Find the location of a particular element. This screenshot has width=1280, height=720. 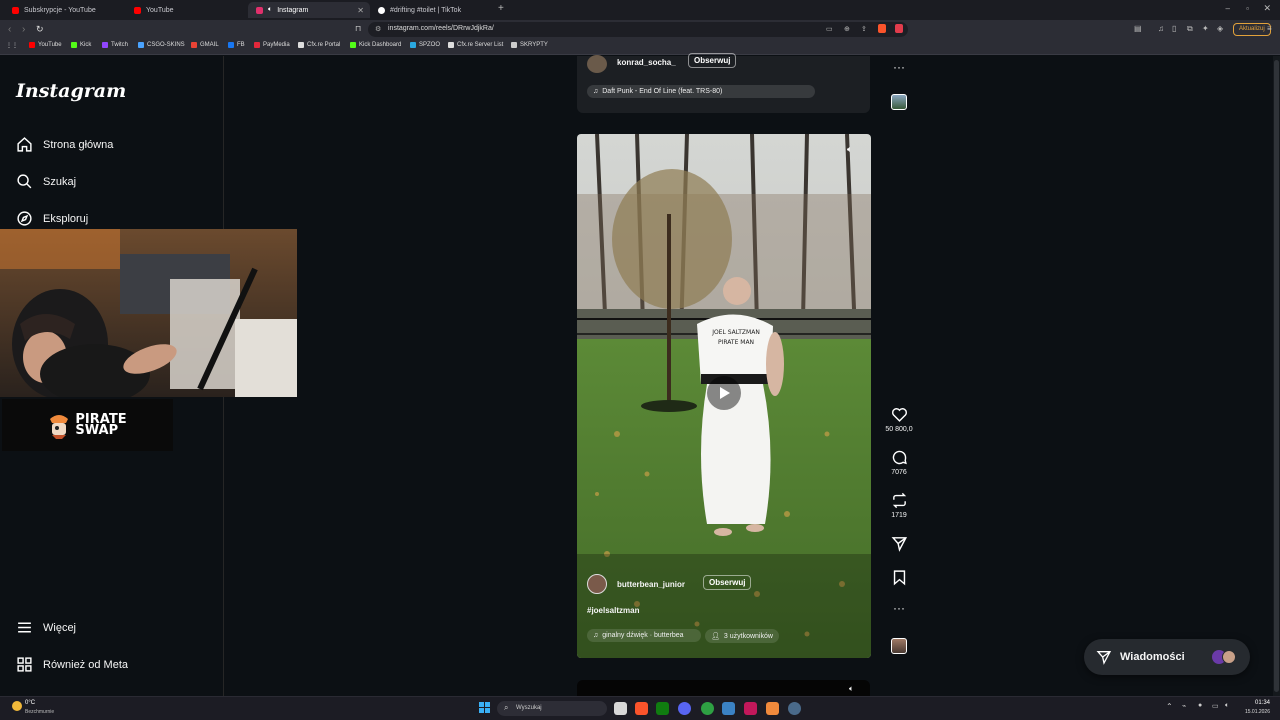

microphone-icon: ● is located at coordinates (1200, 705).